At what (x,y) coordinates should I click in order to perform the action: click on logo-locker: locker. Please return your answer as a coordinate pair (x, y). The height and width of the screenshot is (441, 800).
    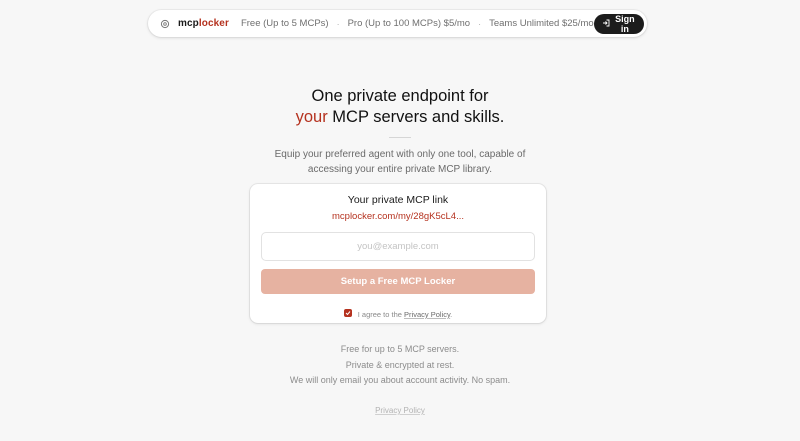
    Looking at the image, I should click on (213, 23).